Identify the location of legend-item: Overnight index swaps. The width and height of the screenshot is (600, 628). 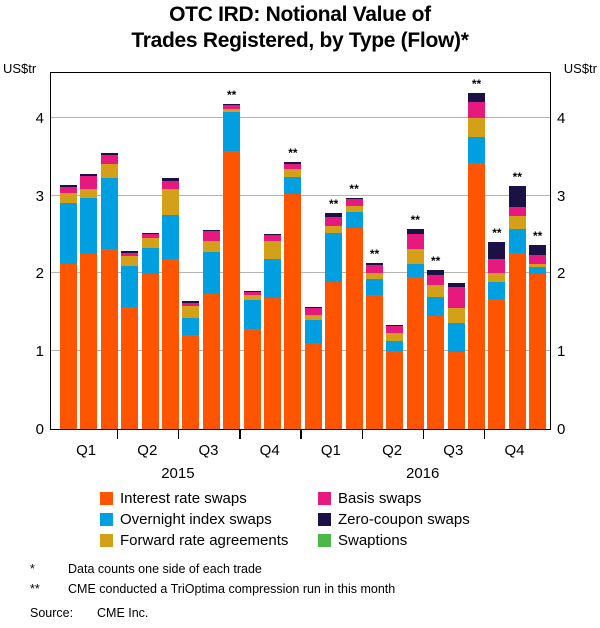
(209, 519).